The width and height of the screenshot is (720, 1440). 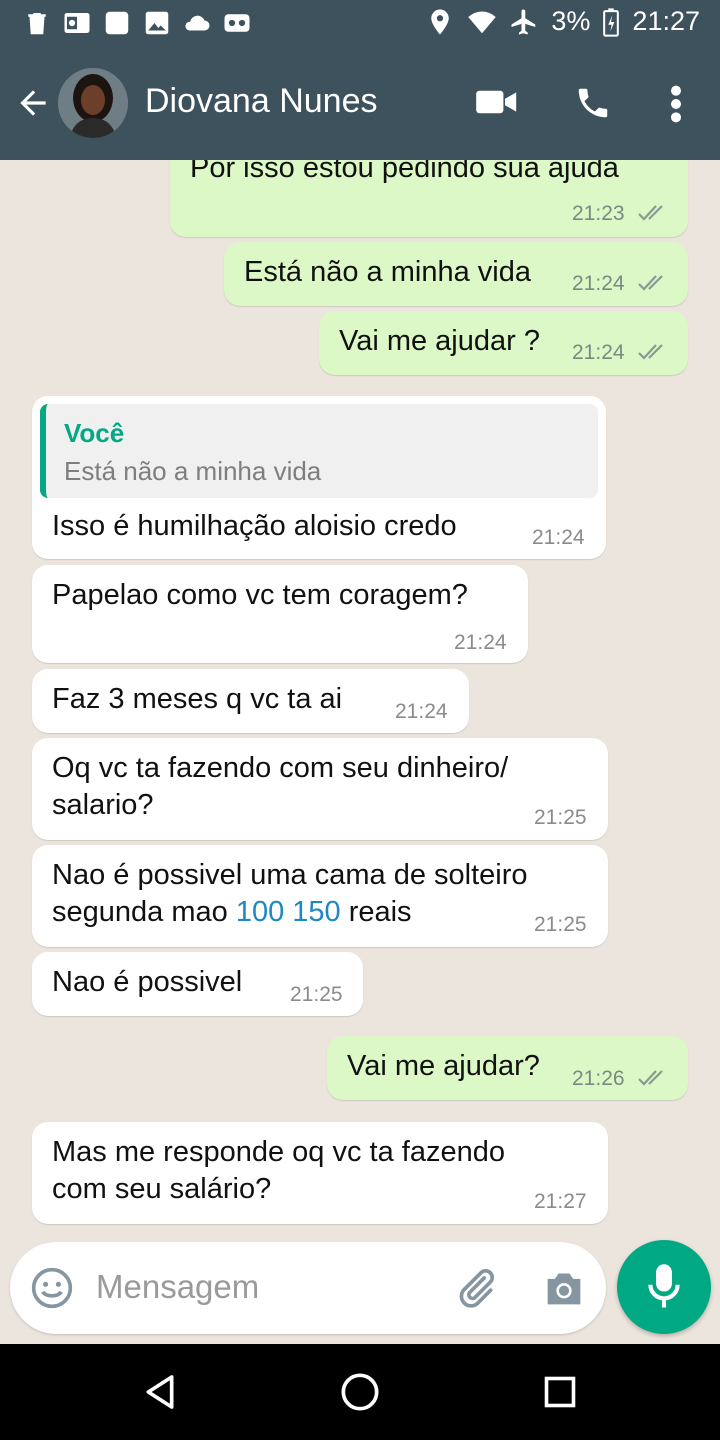 I want to click on mic-icon, so click(x=664, y=1286).